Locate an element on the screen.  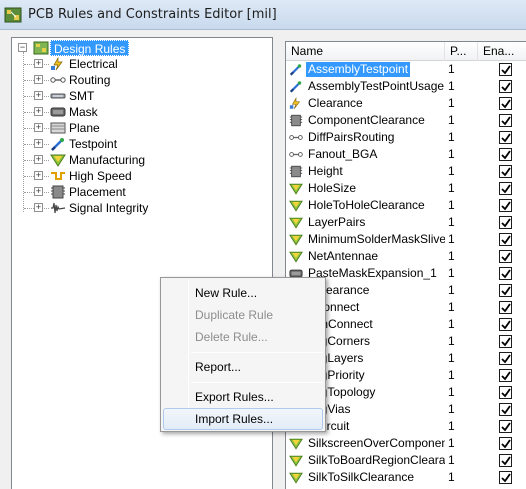
plane-icon is located at coordinates (58, 128).